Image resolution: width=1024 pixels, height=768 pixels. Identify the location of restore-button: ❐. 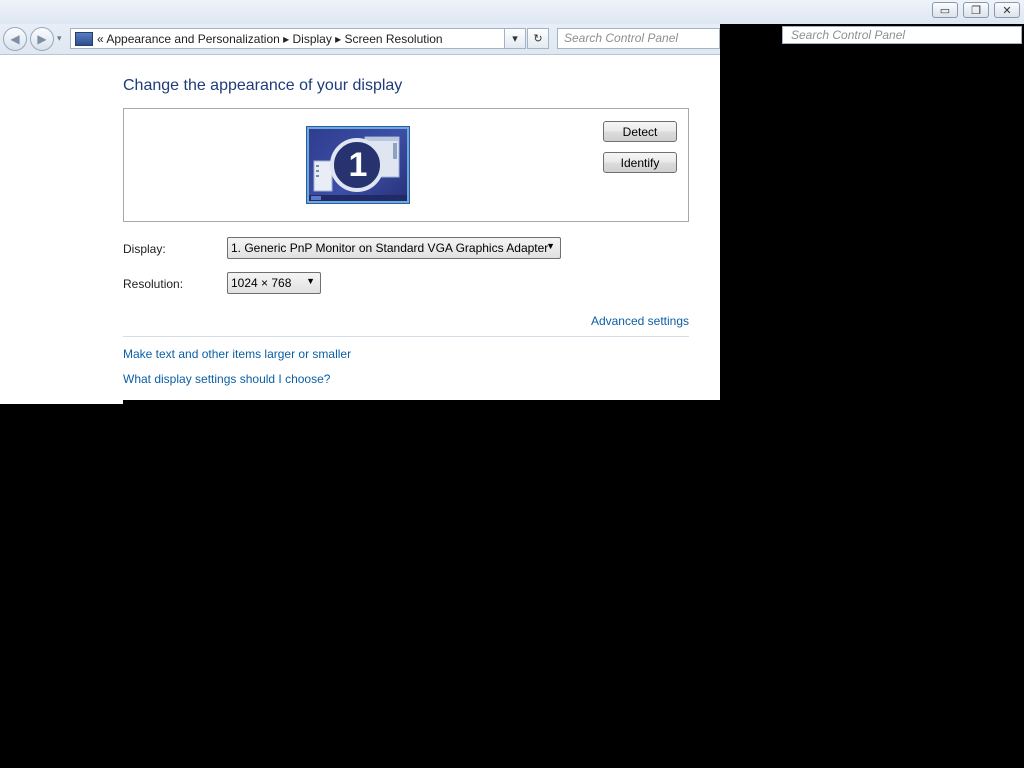
(976, 10).